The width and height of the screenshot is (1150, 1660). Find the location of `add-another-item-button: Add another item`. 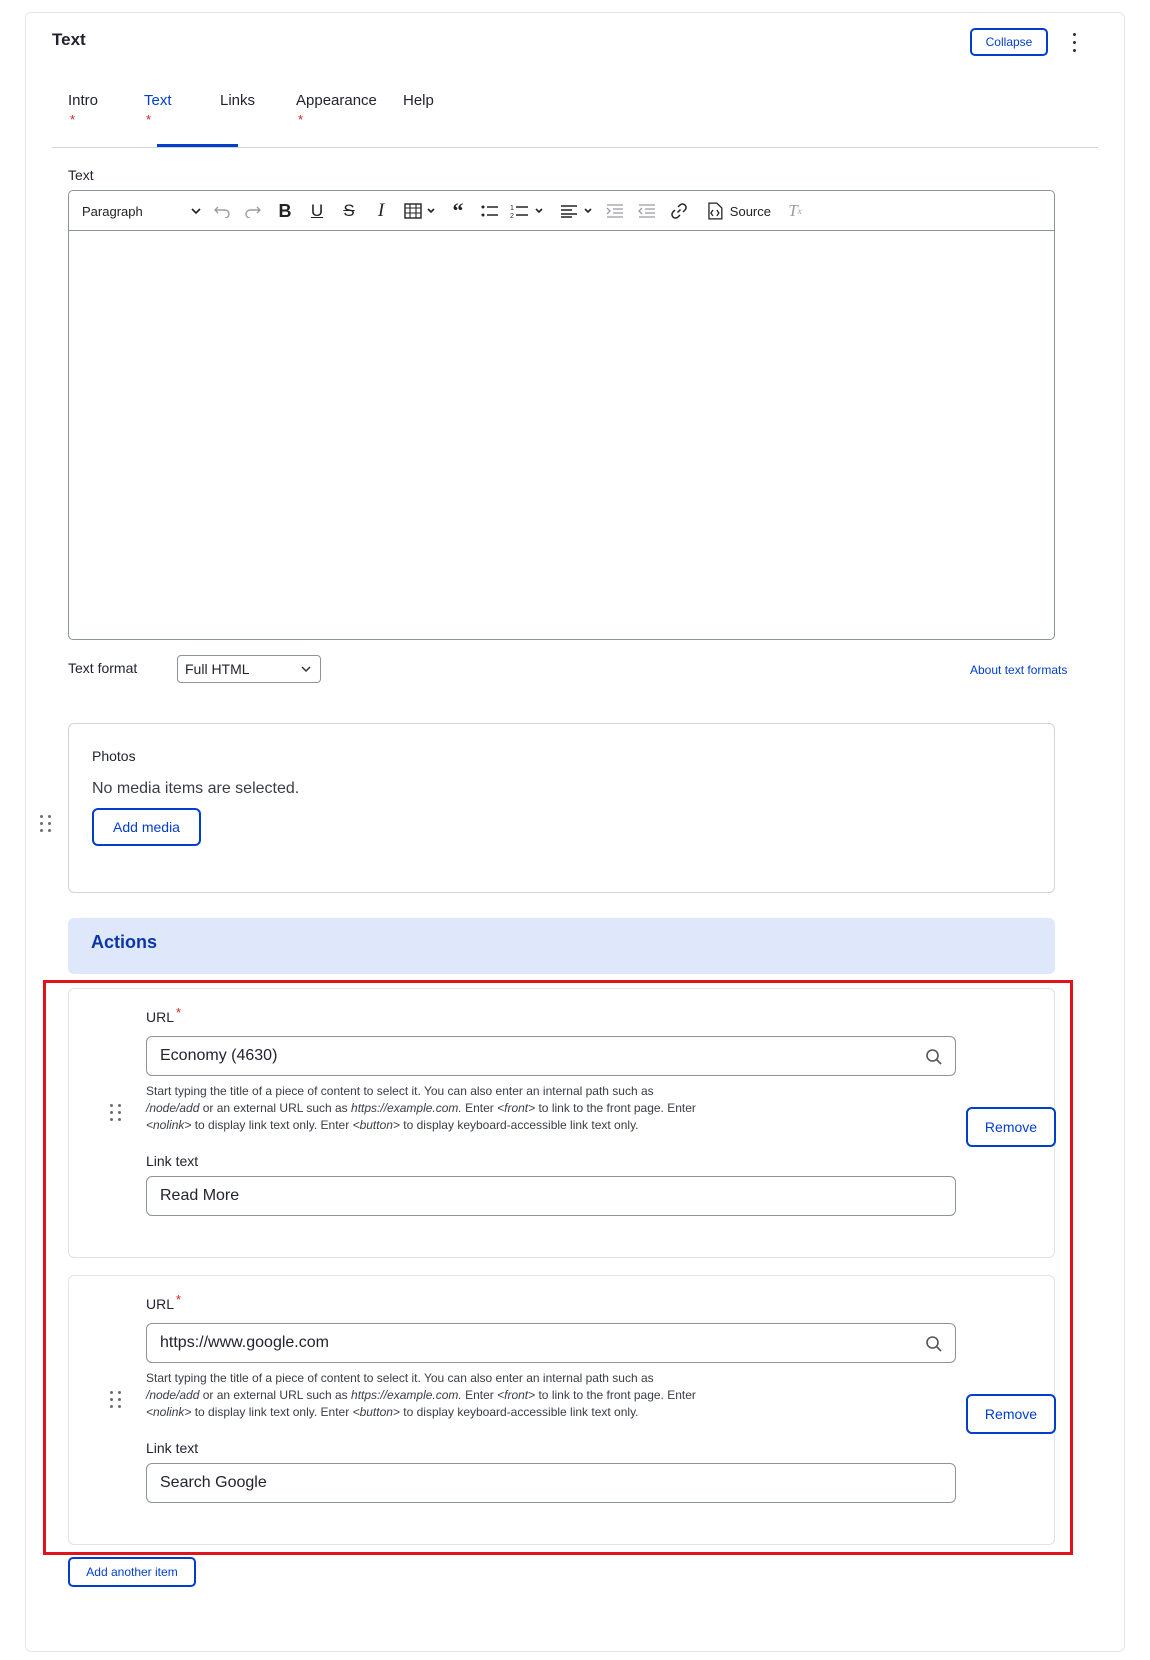

add-another-item-button: Add another item is located at coordinates (132, 1572).